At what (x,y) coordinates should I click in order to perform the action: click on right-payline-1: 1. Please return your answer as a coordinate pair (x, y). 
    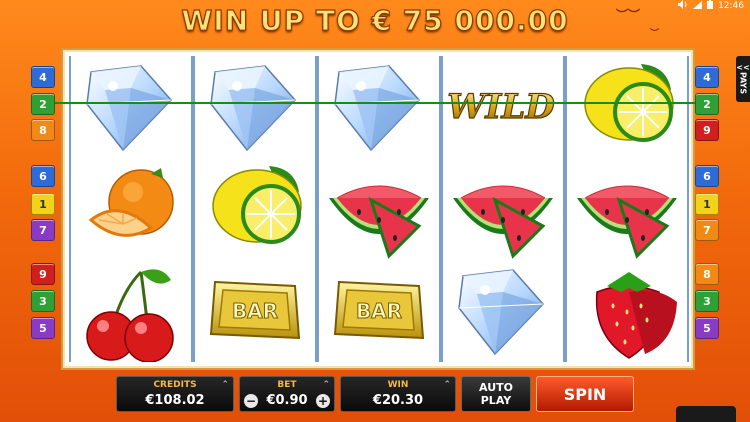
    Looking at the image, I should click on (707, 204).